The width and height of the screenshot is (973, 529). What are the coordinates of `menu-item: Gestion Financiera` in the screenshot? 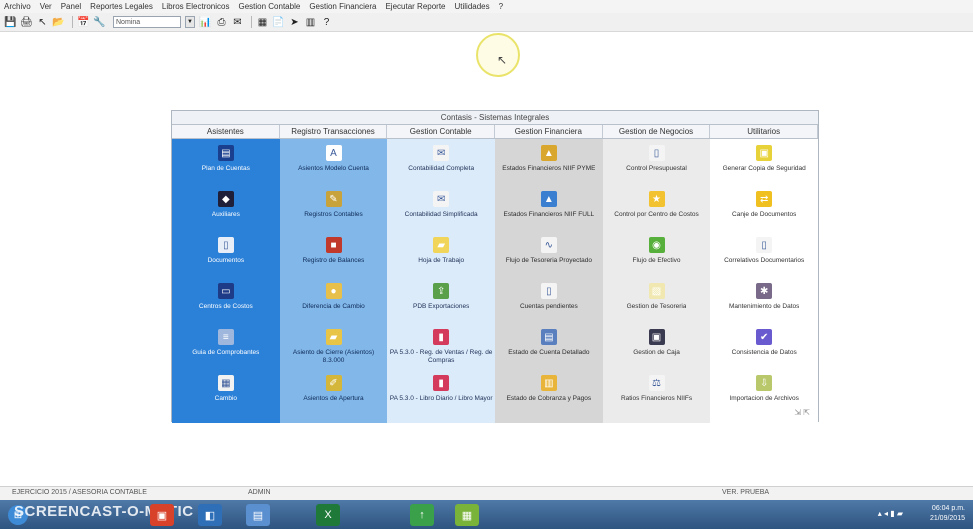 It's located at (342, 6).